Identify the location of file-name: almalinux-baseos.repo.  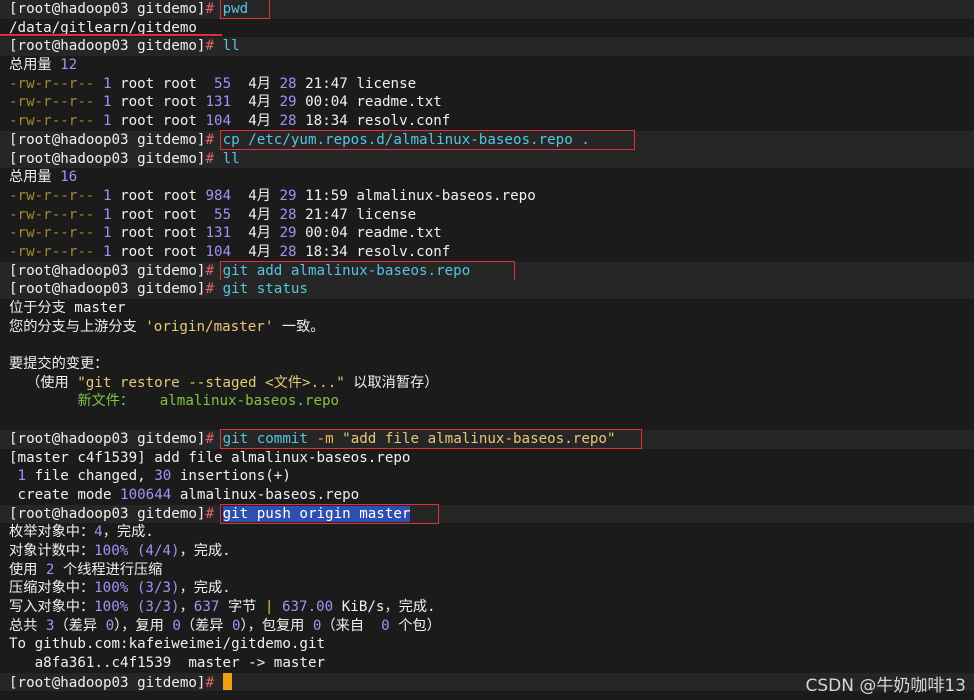
(446, 195).